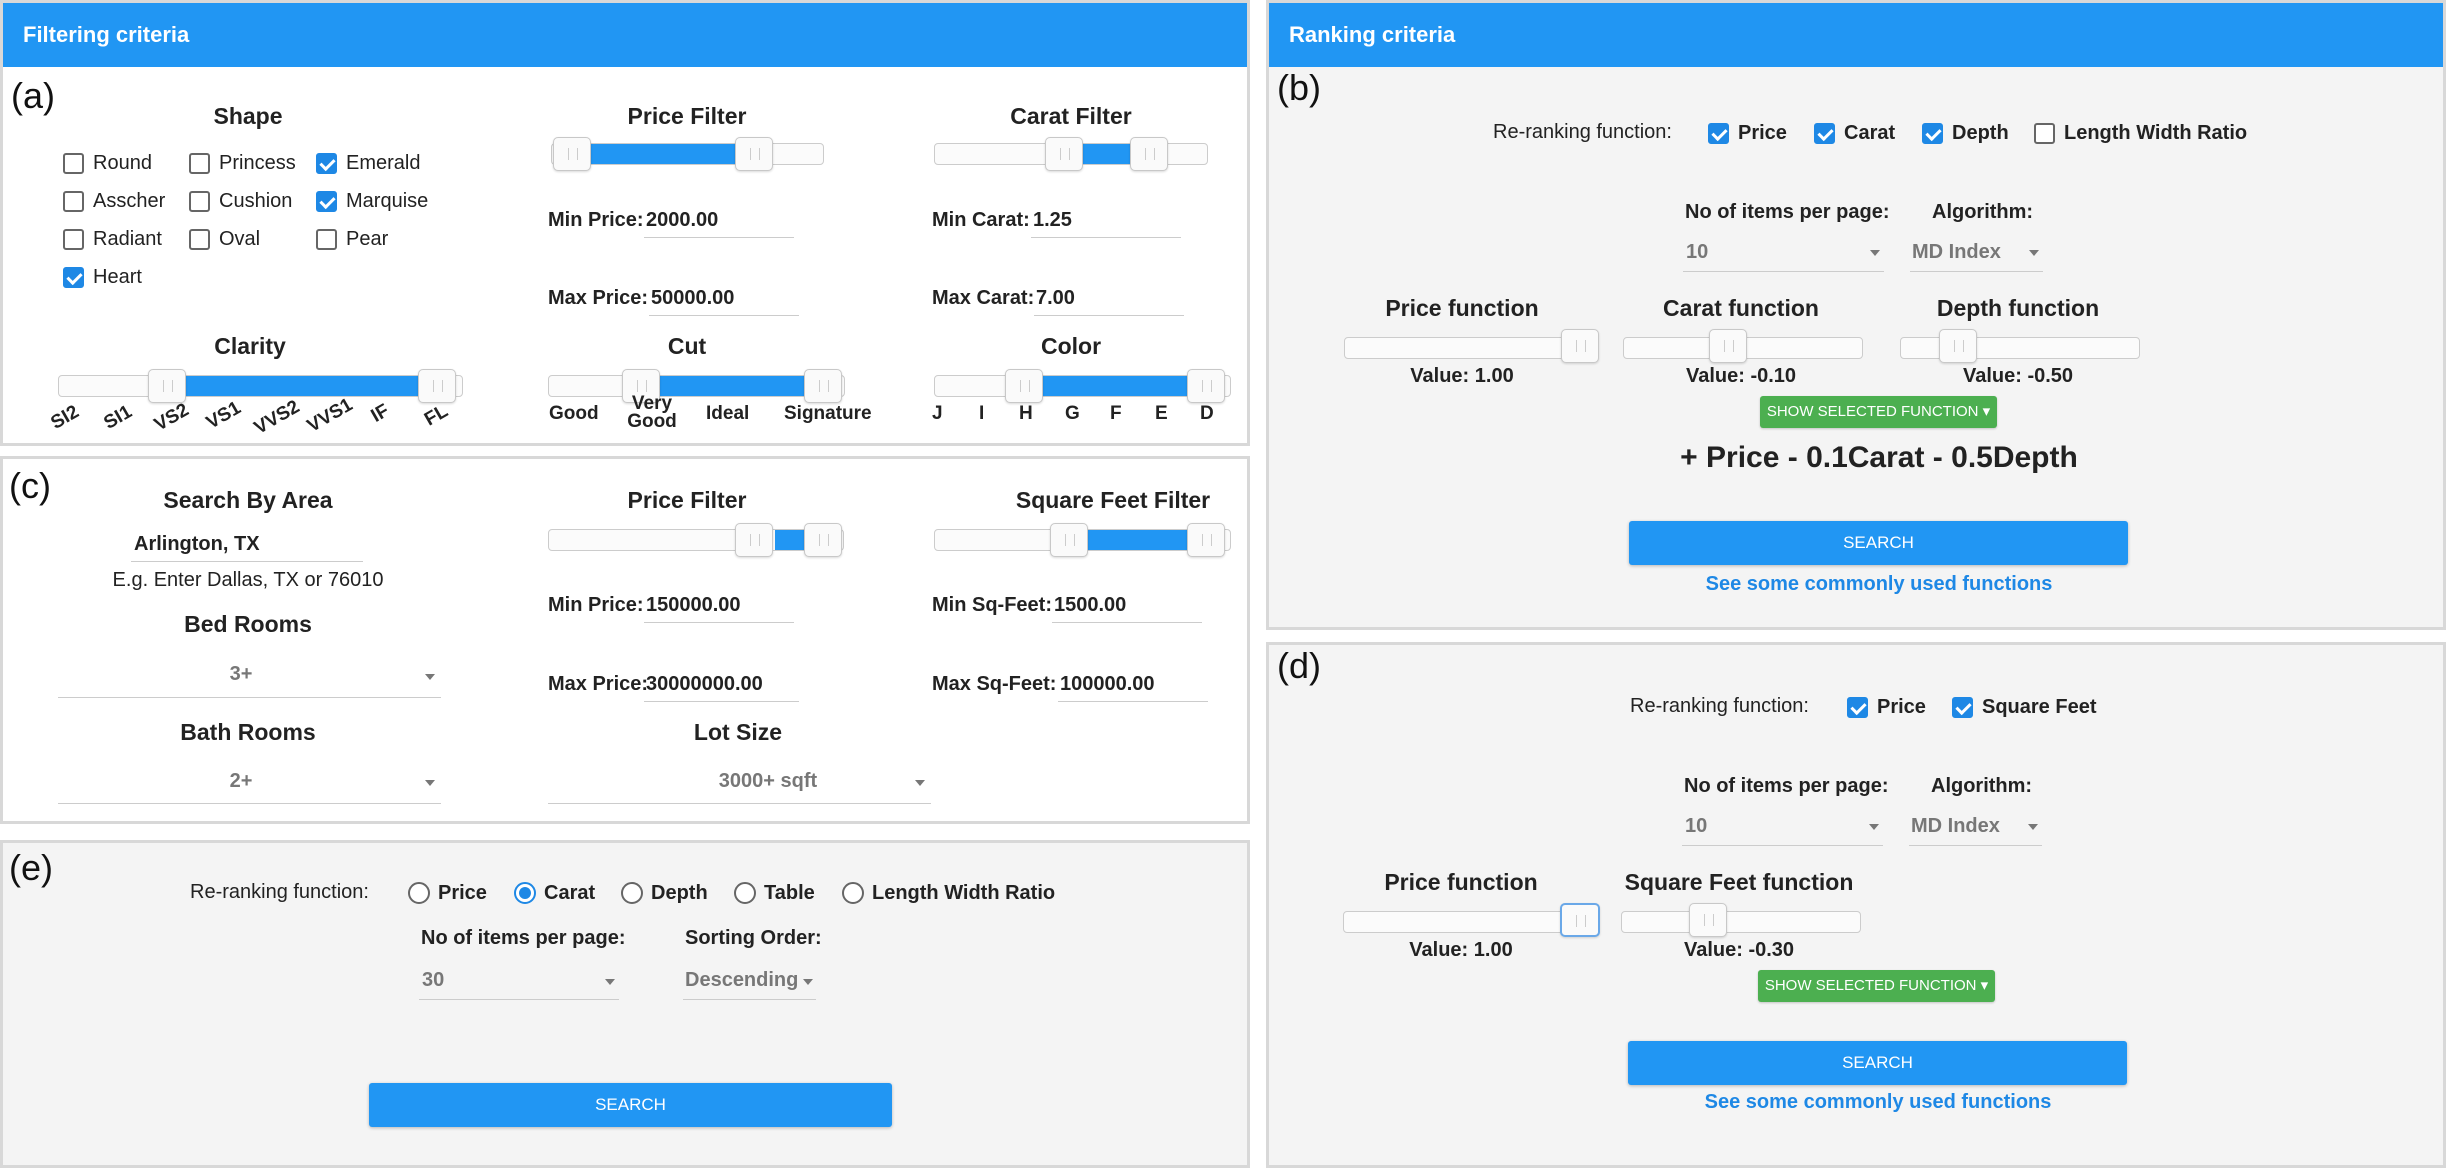  What do you see at coordinates (1854, 133) in the screenshot?
I see `rerank-checkbox-carat: Carat` at bounding box center [1854, 133].